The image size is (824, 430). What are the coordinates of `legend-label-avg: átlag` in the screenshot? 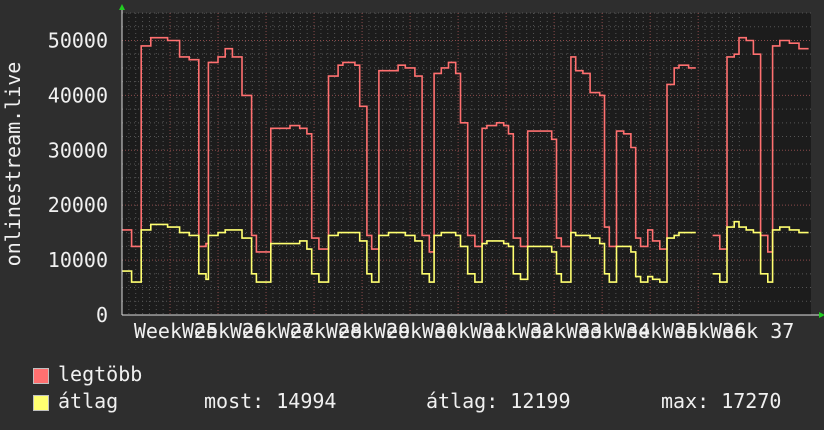 It's located at (88, 401).